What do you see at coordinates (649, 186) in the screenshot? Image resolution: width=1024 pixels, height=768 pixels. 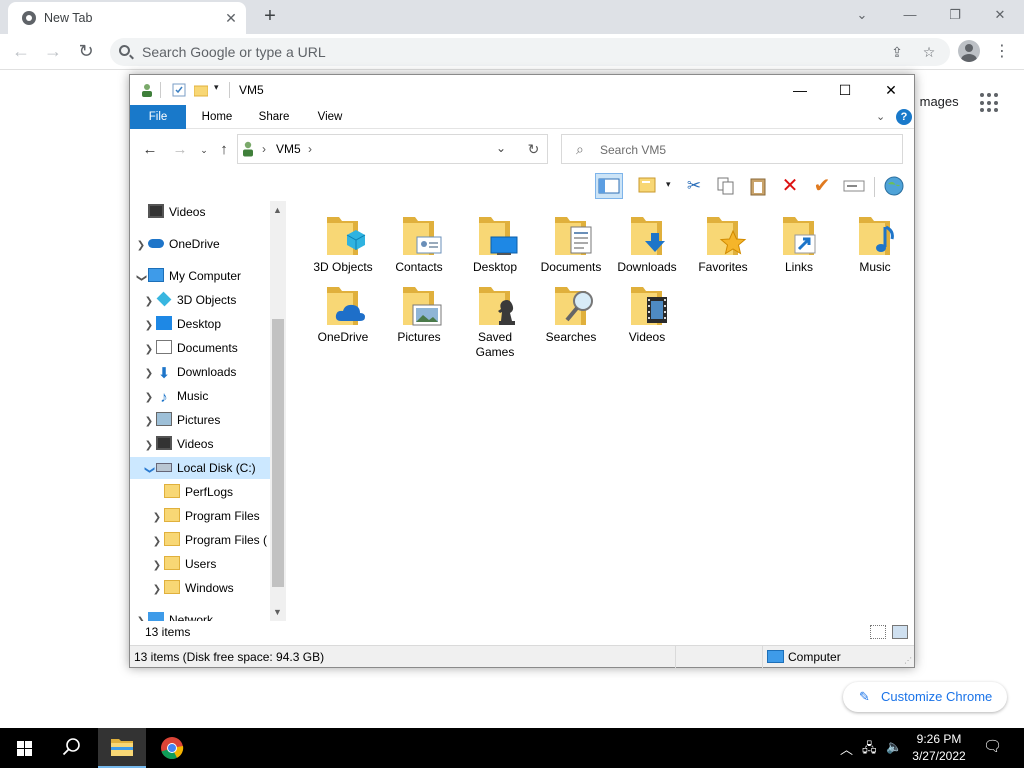 I see `layout-dropdown-button` at bounding box center [649, 186].